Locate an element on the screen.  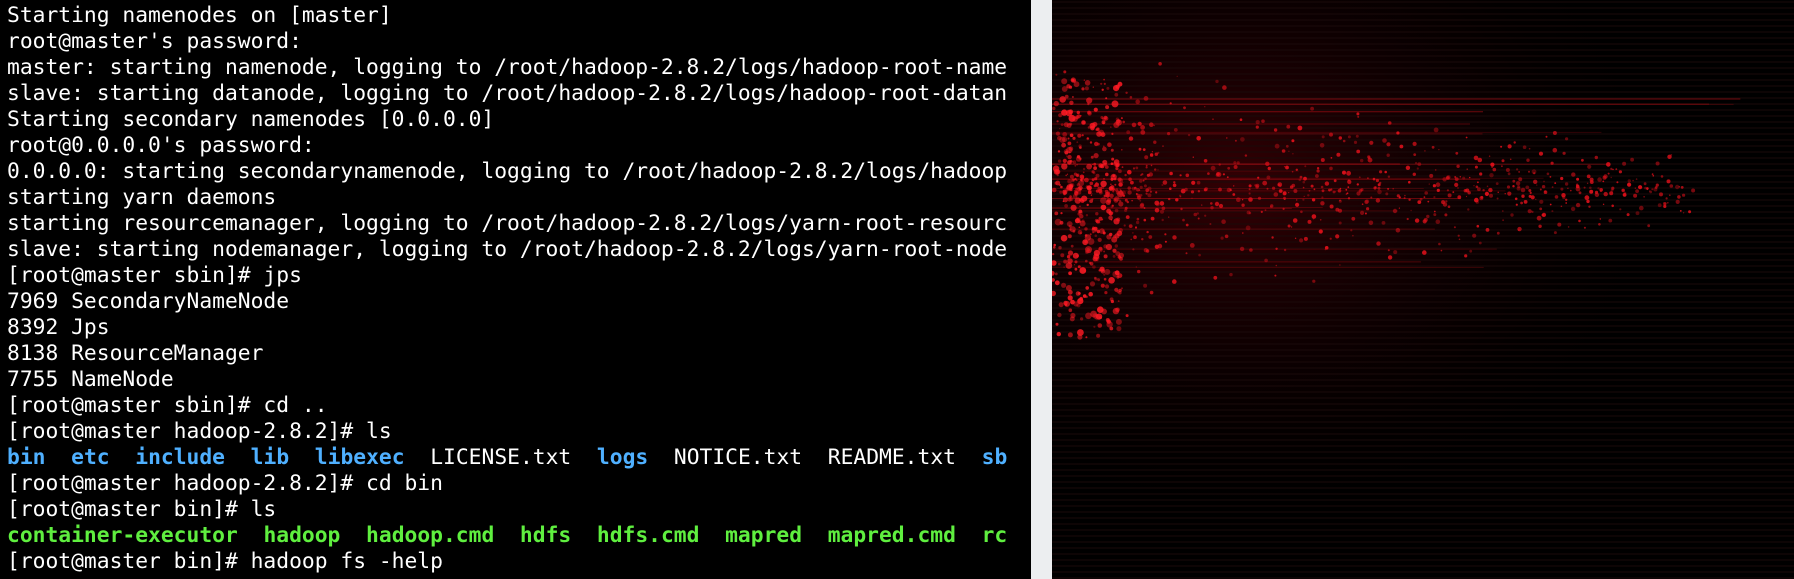
directory-entry: logs is located at coordinates (622, 457).